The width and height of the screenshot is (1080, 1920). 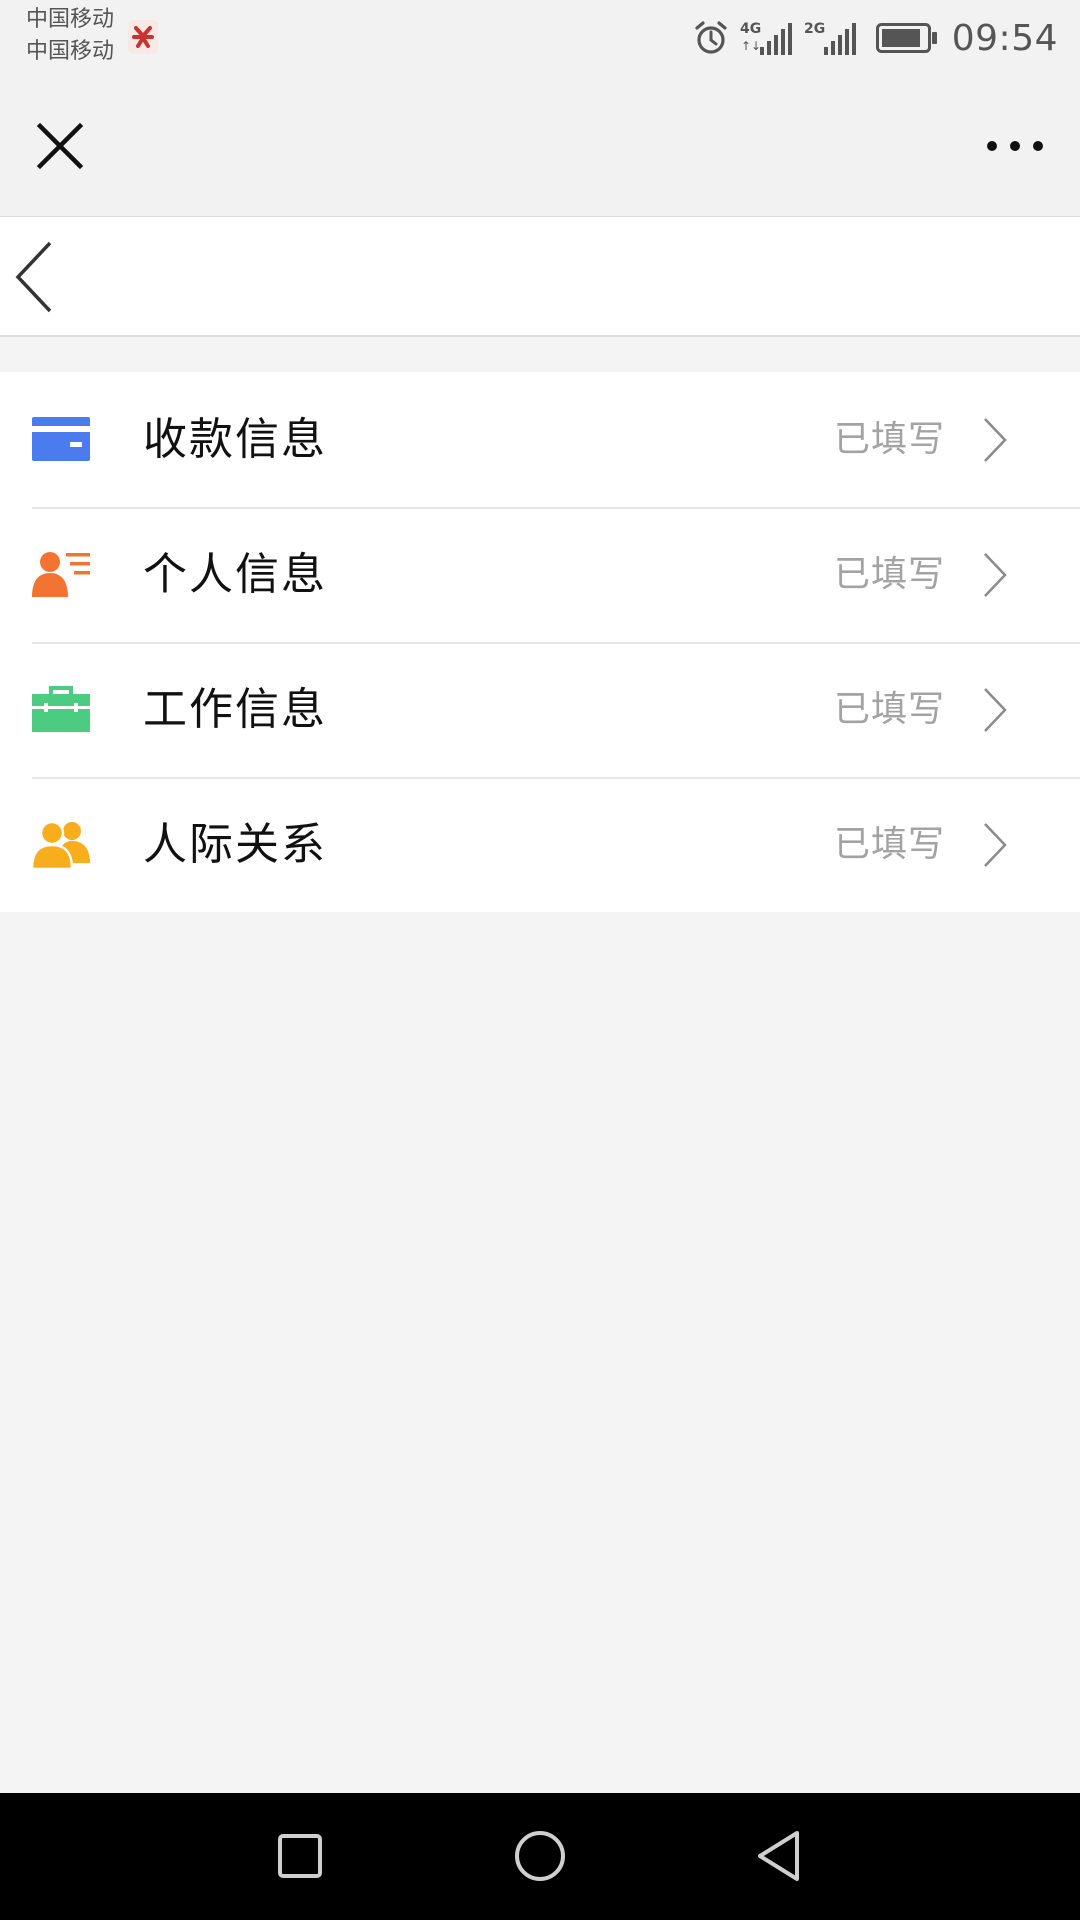 I want to click on title-bar, so click(x=540, y=146).